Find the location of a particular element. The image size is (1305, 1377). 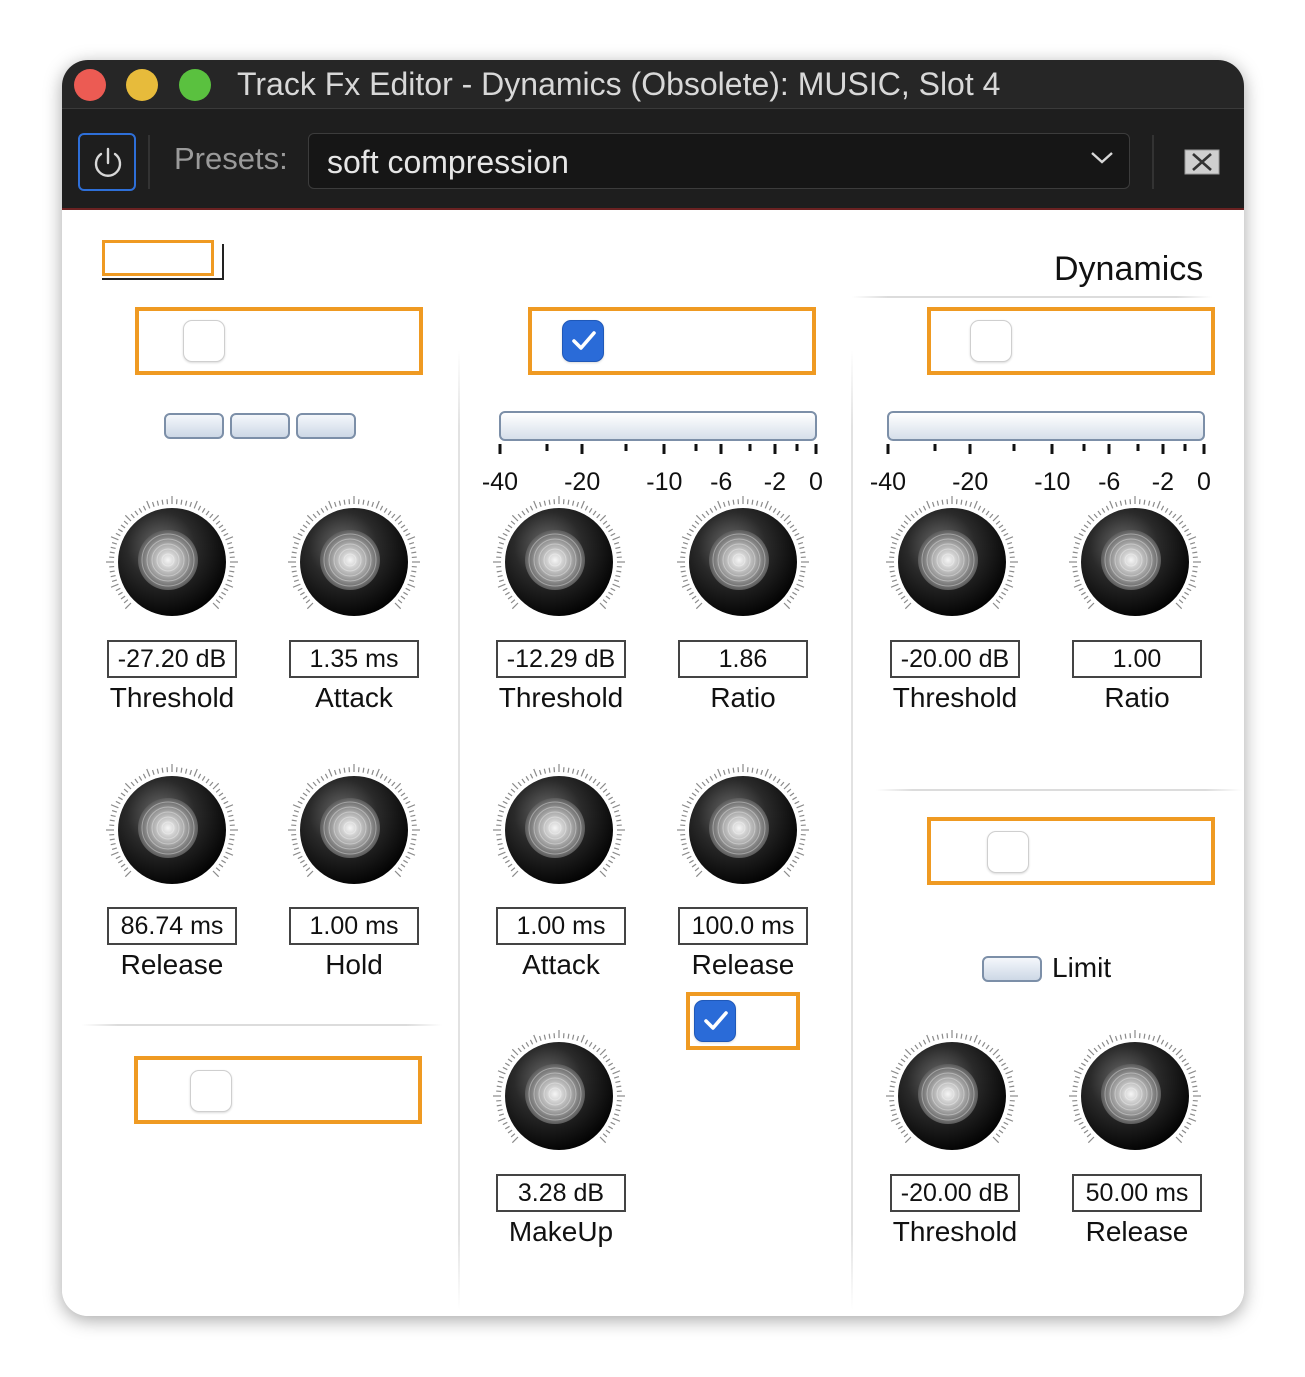

close-x-button is located at coordinates (1202, 162).